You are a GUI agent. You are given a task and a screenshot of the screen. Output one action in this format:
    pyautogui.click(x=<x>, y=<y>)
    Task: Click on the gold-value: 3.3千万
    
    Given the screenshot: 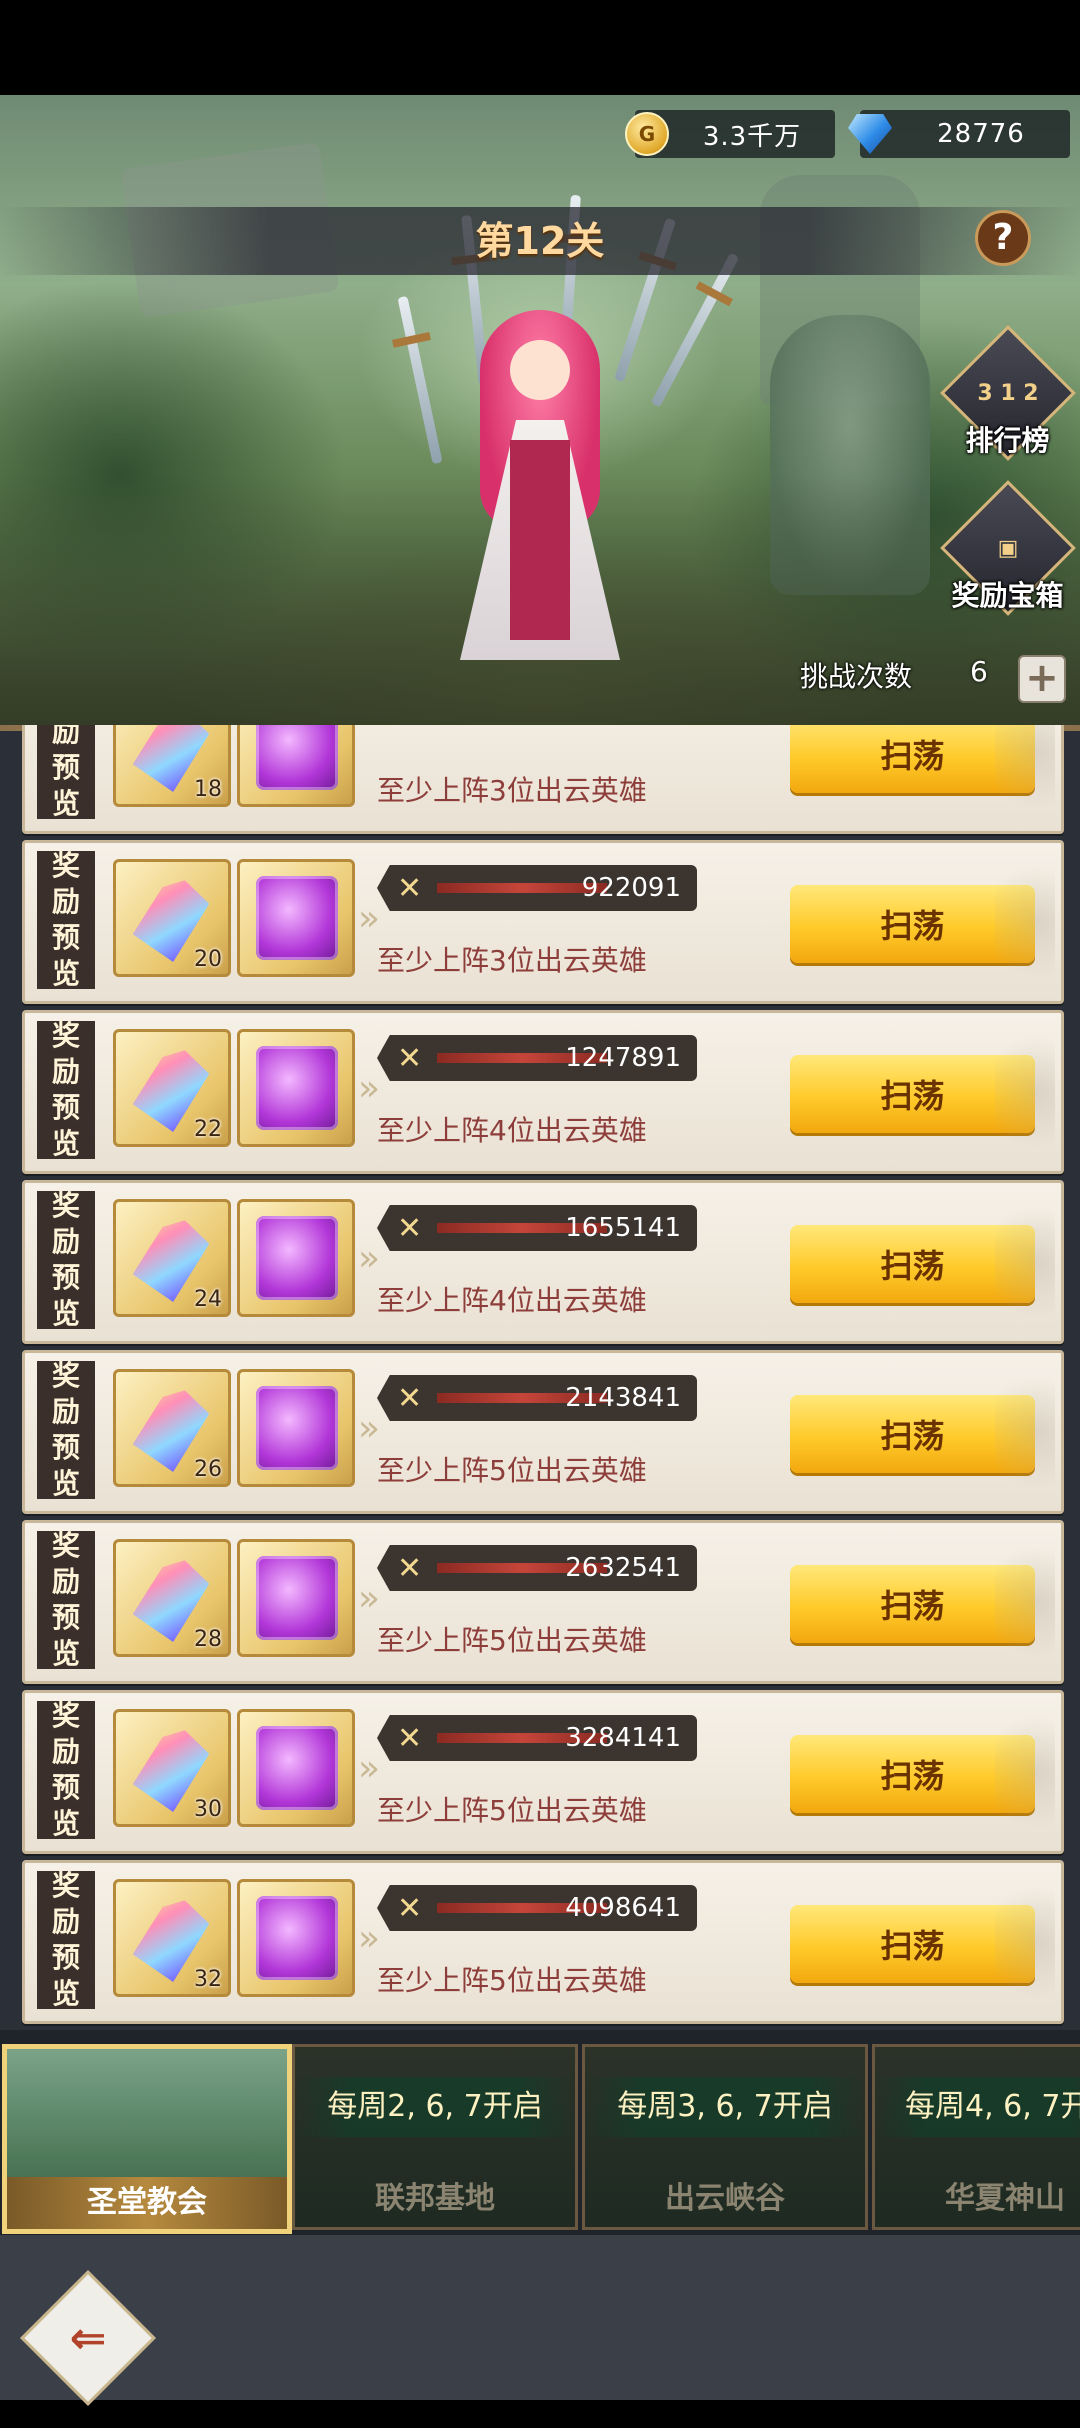 What is the action you would take?
    pyautogui.click(x=752, y=136)
    